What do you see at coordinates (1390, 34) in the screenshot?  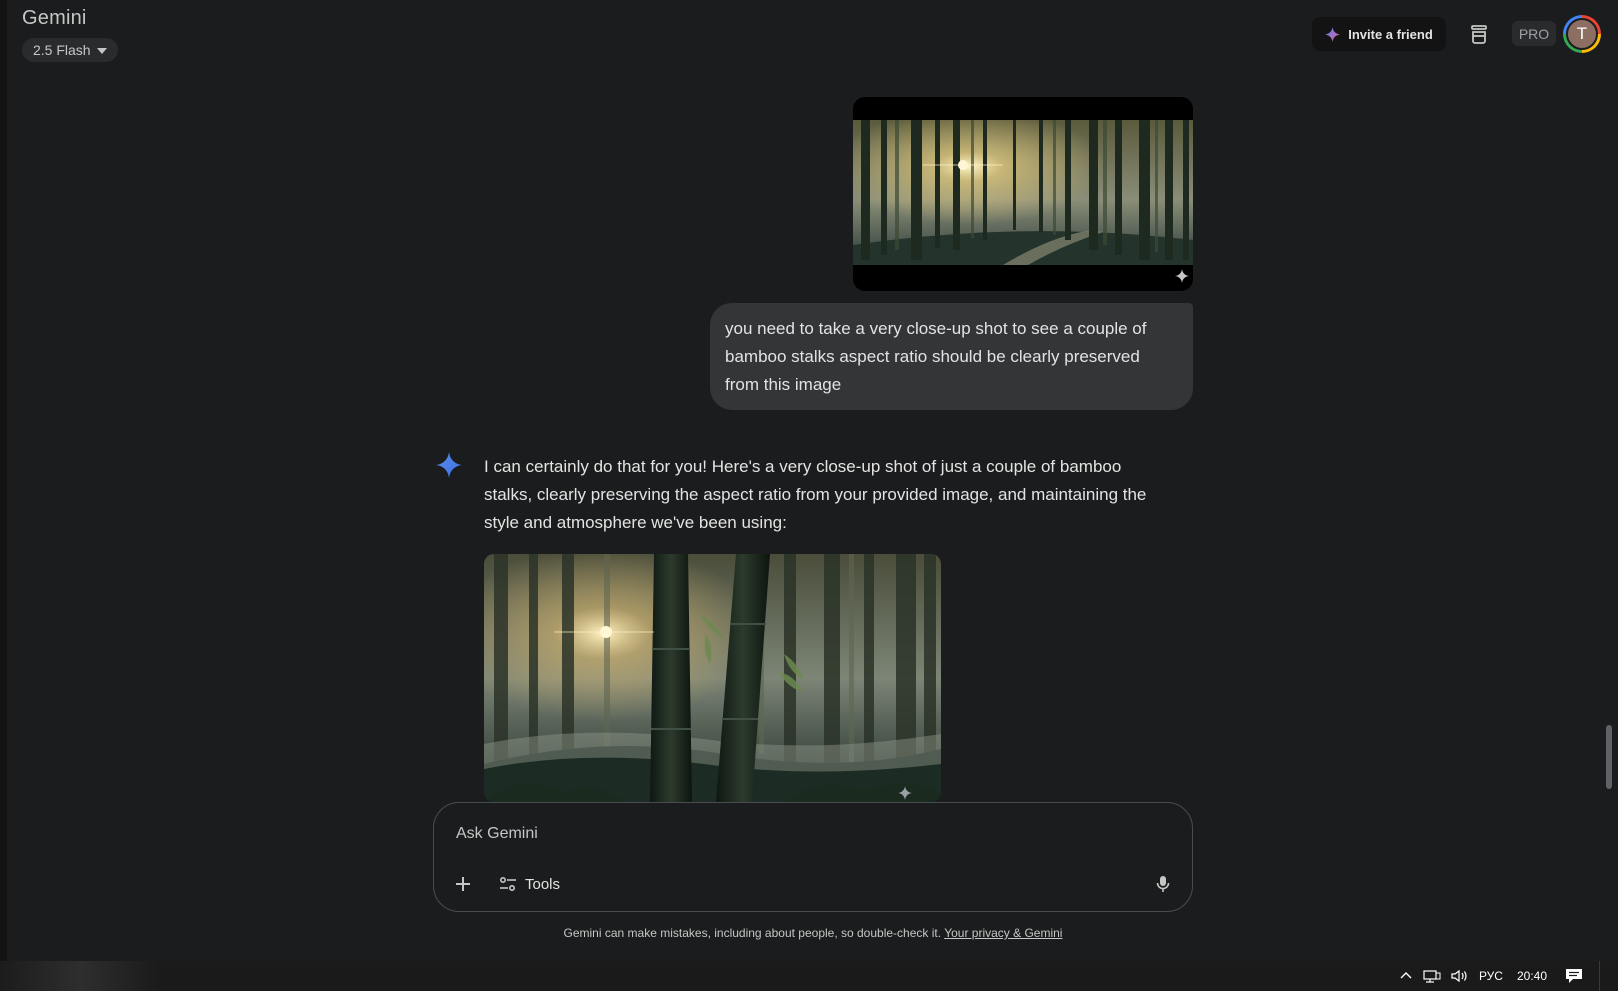 I see `invite-label: Invite a friend` at bounding box center [1390, 34].